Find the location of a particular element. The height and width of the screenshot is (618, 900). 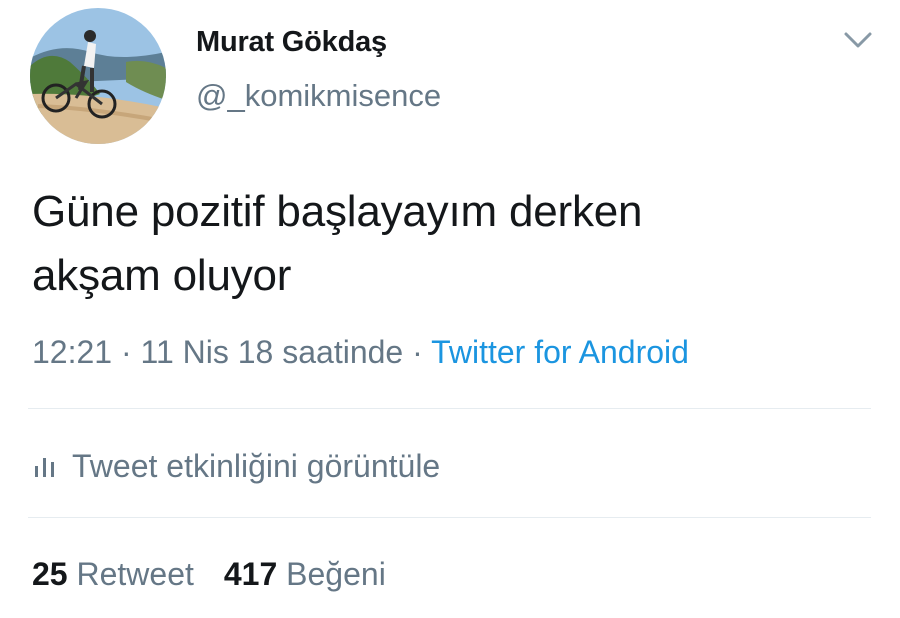

avatar-photo is located at coordinates (98, 76).